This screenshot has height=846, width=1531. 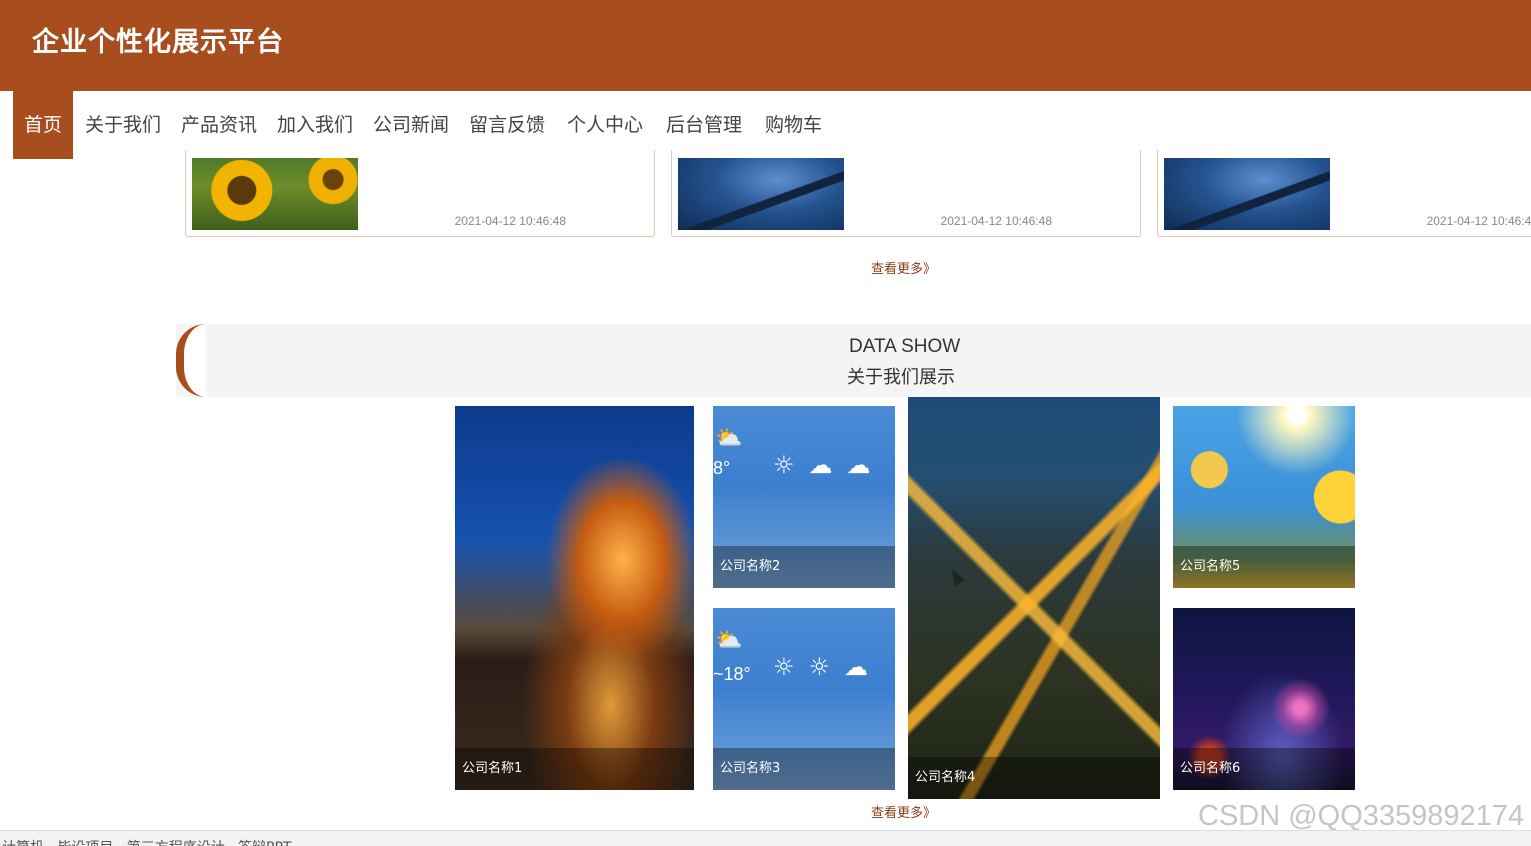 What do you see at coordinates (804, 699) in the screenshot?
I see `gallery-tile: ⛅ ~18° ☼☼☁ 公司名称3` at bounding box center [804, 699].